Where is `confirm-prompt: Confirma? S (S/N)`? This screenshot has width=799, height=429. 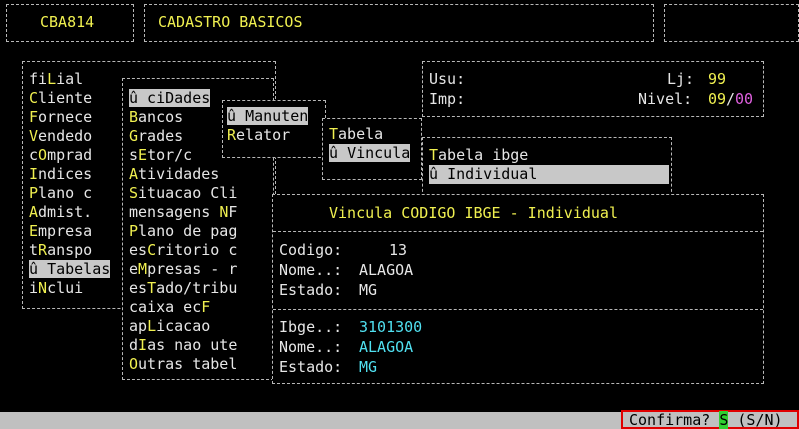 confirm-prompt: Confirma? S (S/N) is located at coordinates (710, 419).